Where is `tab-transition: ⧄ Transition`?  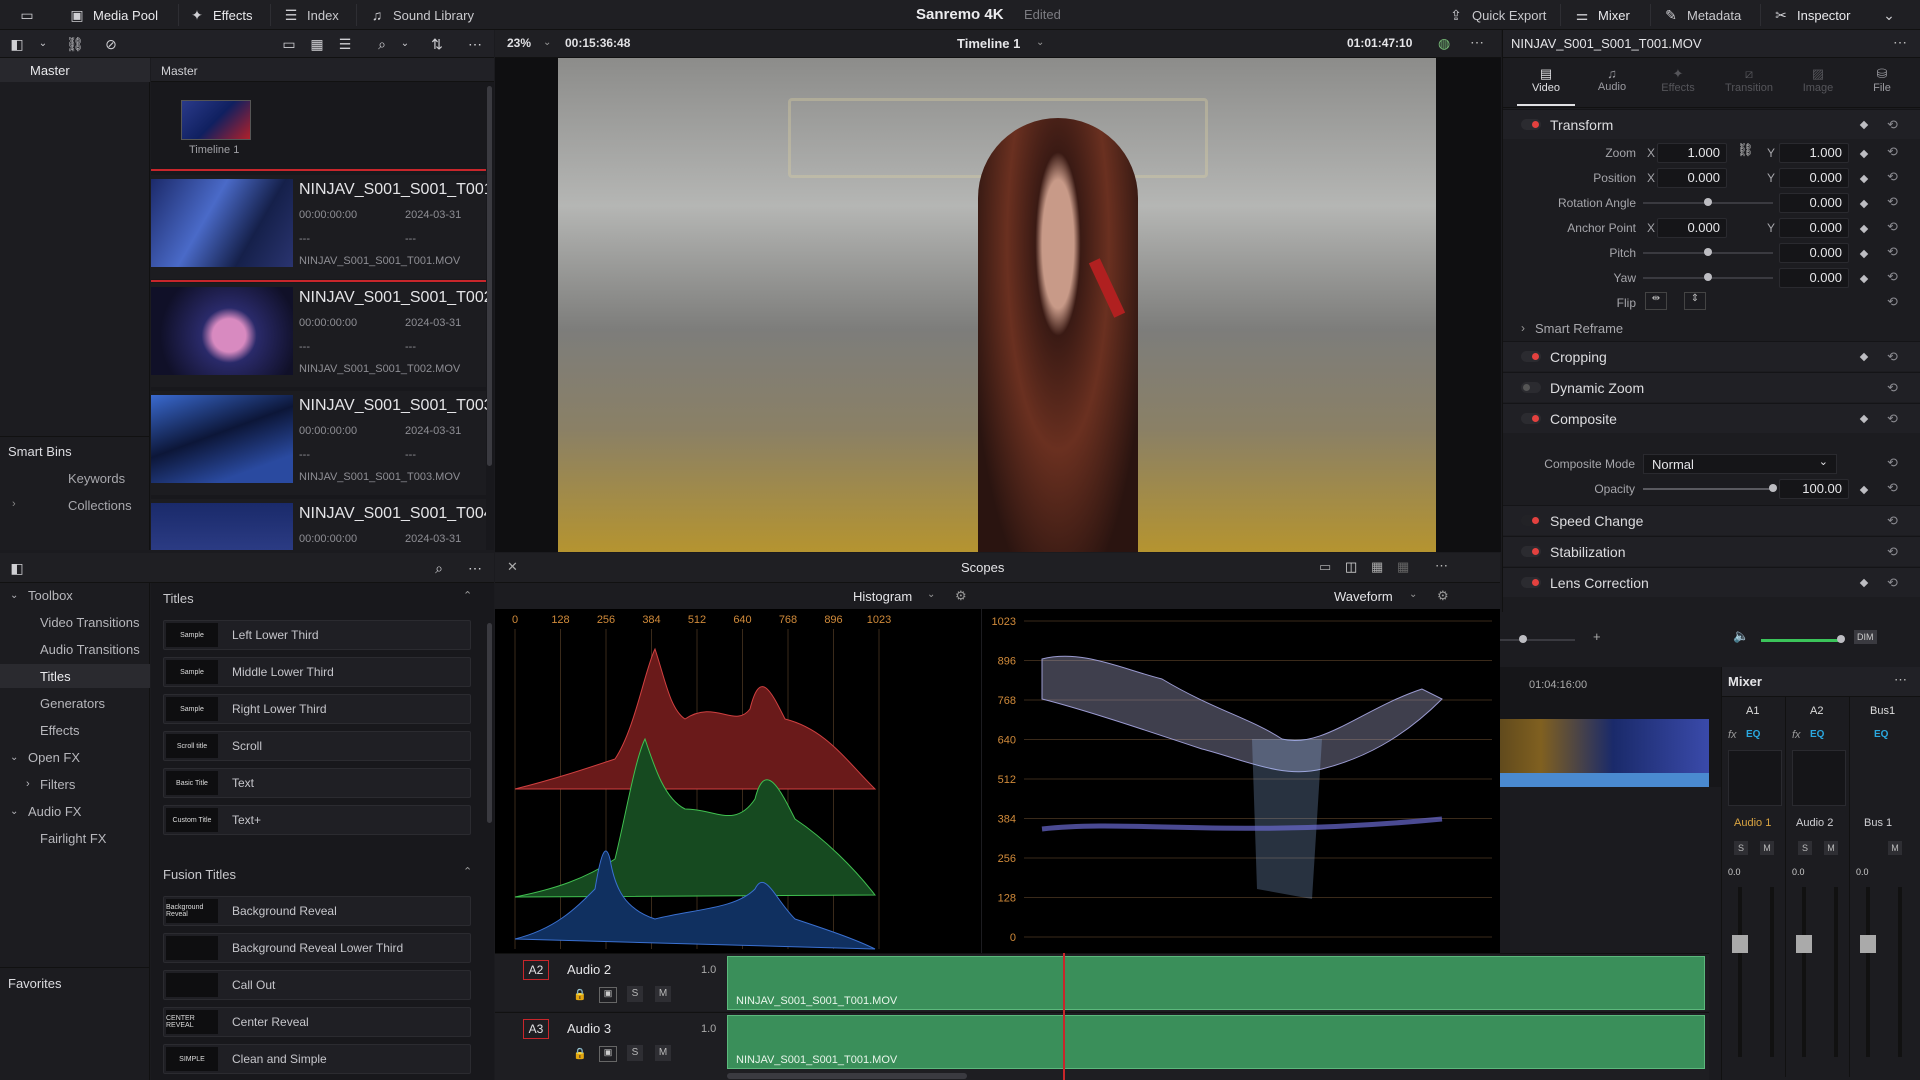
tab-transition: ⧄ Transition is located at coordinates (1749, 86).